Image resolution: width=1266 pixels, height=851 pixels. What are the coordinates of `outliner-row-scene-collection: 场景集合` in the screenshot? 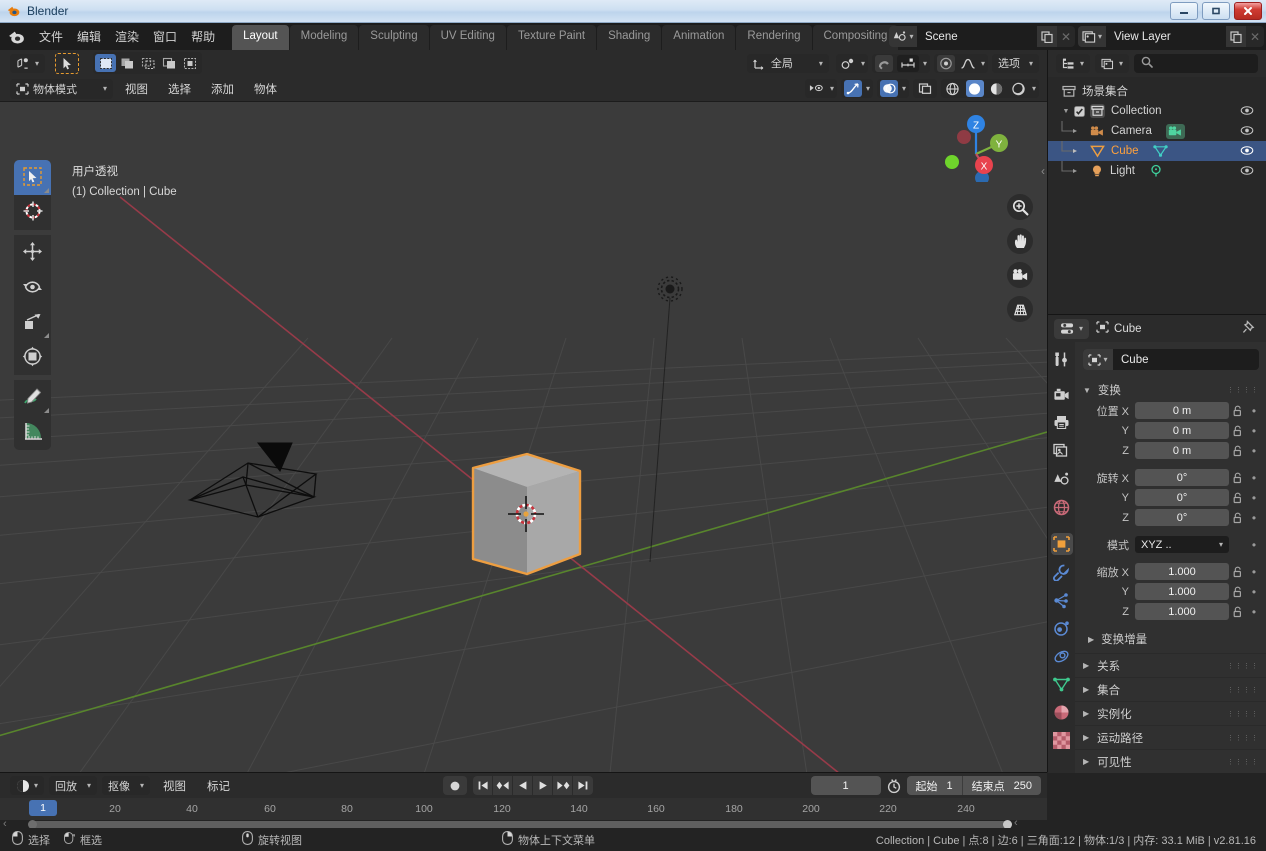 It's located at (1157, 91).